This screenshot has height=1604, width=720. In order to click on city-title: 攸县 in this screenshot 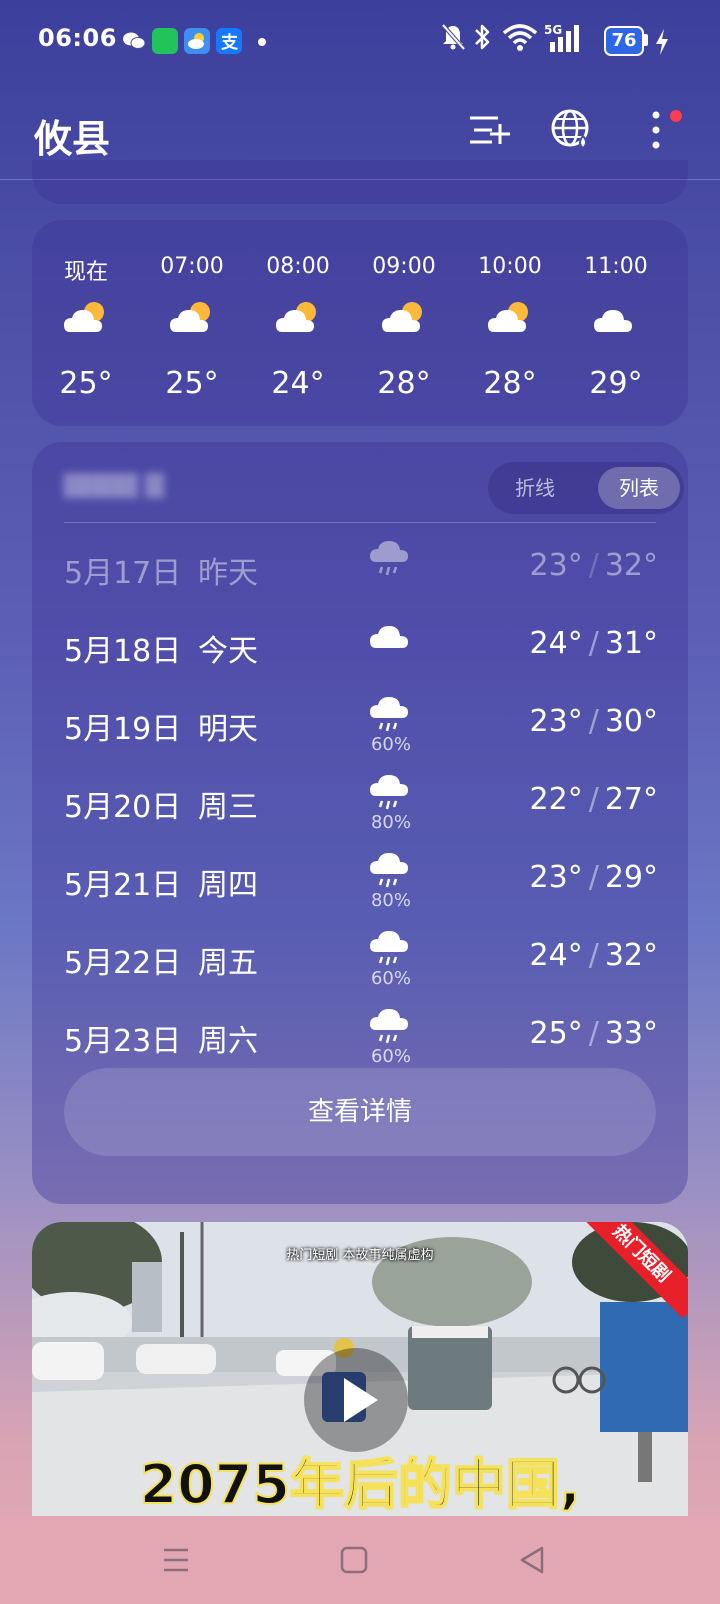, I will do `click(72, 135)`.